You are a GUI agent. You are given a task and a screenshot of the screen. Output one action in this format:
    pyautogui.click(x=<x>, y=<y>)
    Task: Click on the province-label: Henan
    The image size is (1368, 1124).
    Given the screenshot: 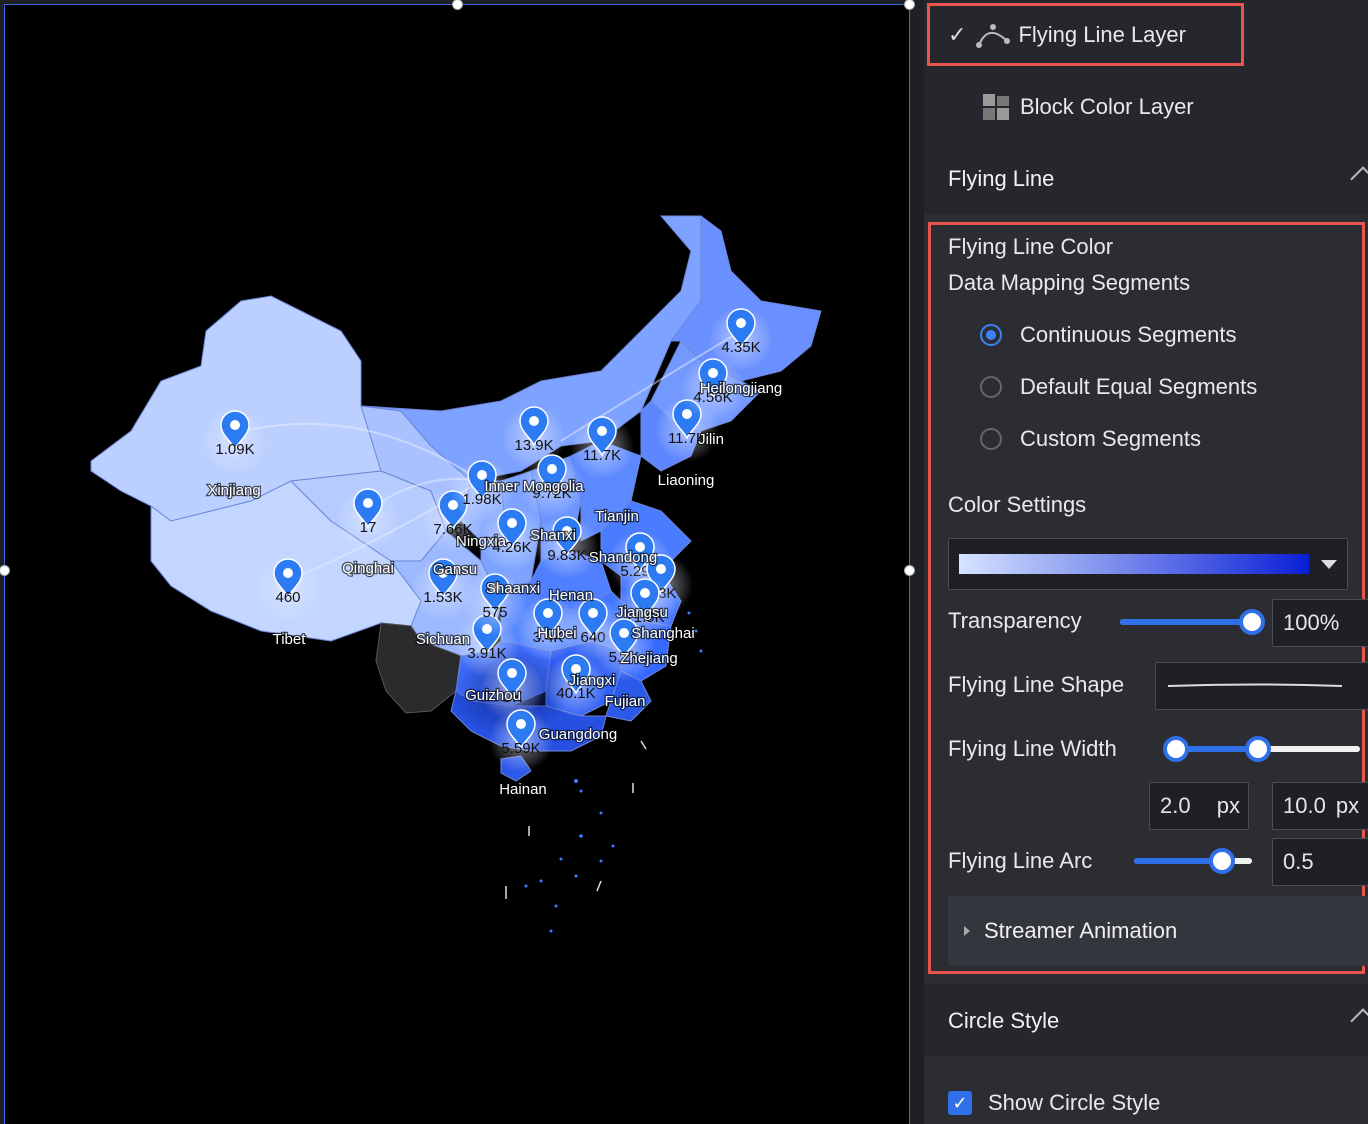 What is the action you would take?
    pyautogui.click(x=571, y=595)
    